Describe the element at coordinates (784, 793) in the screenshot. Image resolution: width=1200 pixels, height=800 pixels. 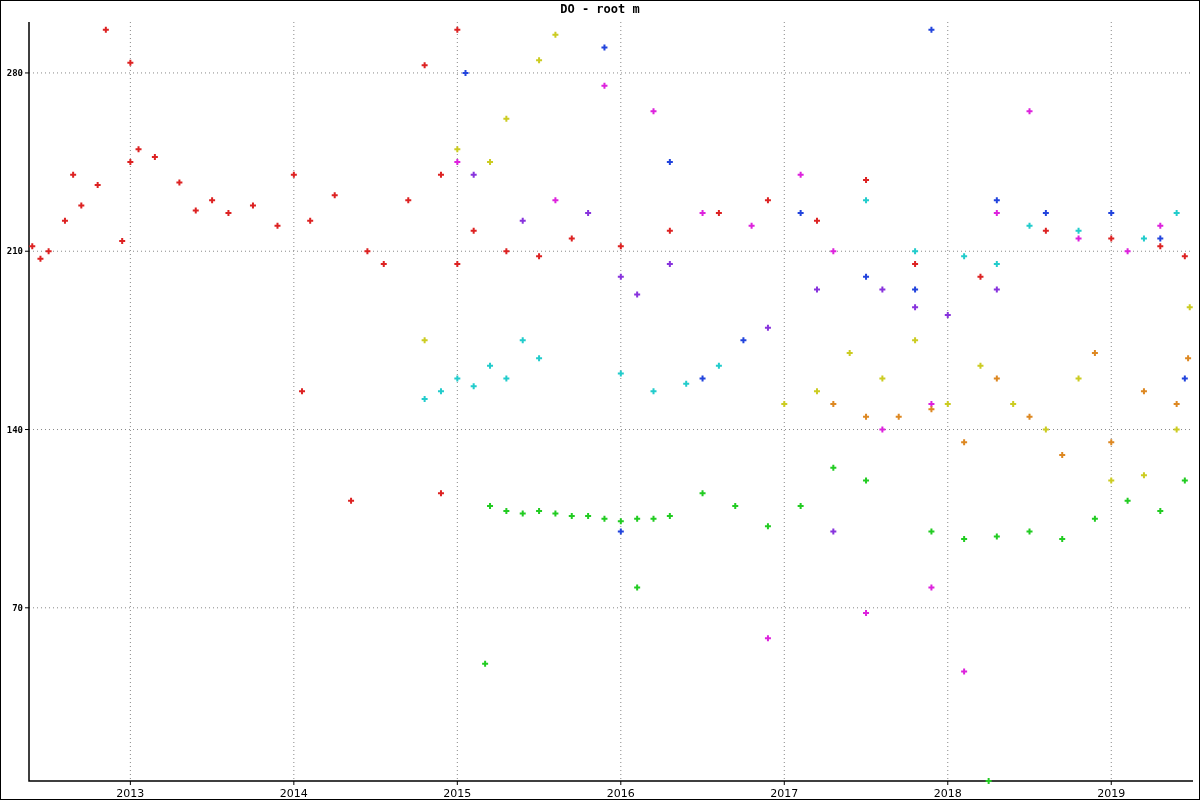
I see `x-tick-label: 2017` at that location.